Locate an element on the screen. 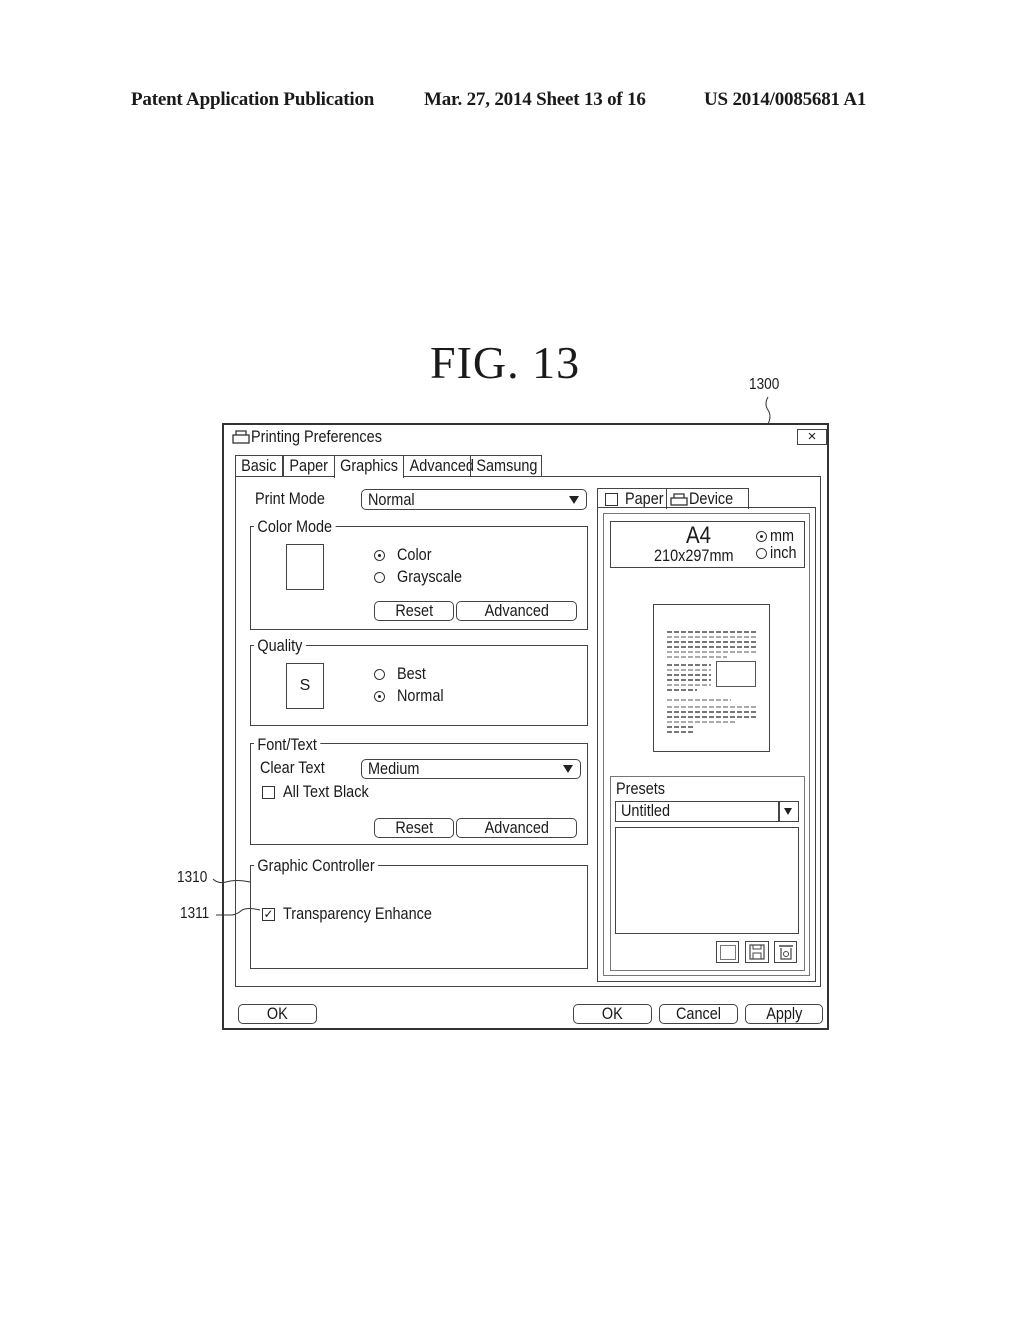 Image resolution: width=1024 pixels, height=1320 pixels. side-tab-device-label: Device is located at coordinates (711, 498).